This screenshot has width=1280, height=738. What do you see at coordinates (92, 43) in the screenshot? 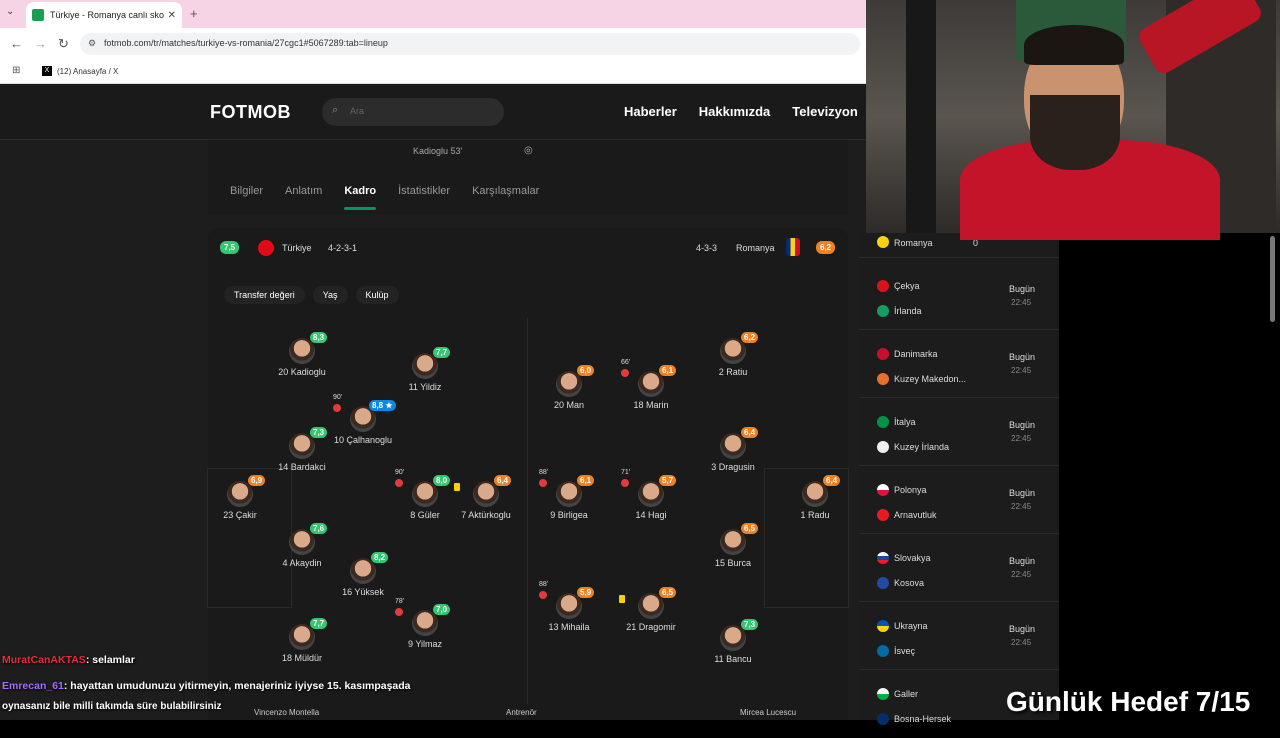
I see `site-info-icon: ⚙` at bounding box center [92, 43].